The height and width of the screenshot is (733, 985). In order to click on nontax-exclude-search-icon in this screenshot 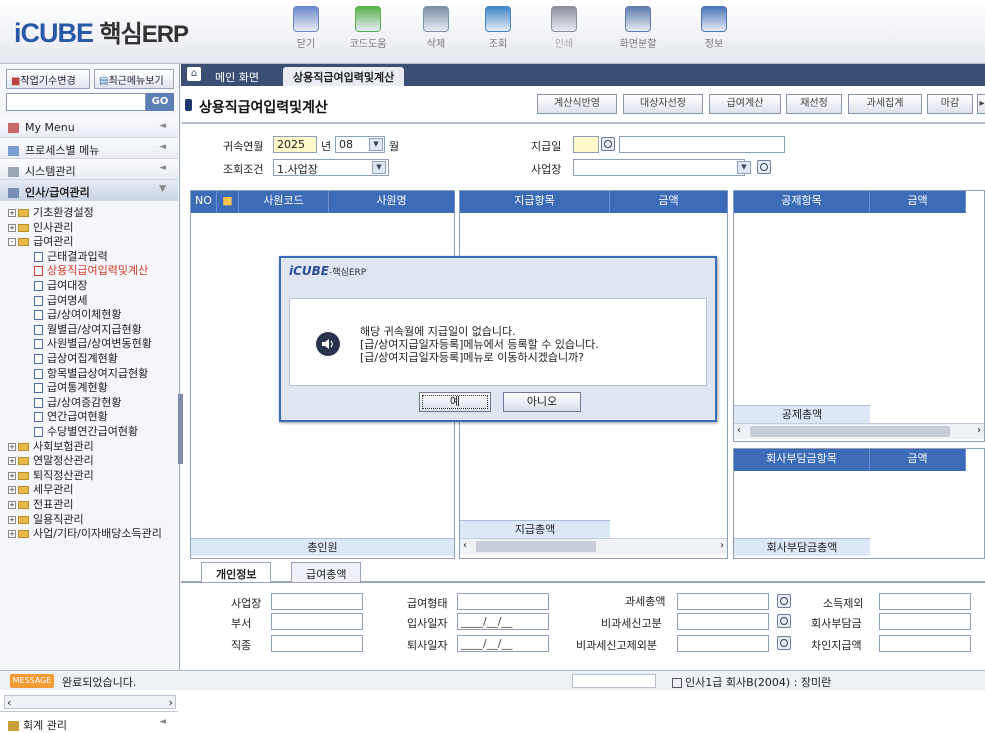, I will do `click(784, 643)`.